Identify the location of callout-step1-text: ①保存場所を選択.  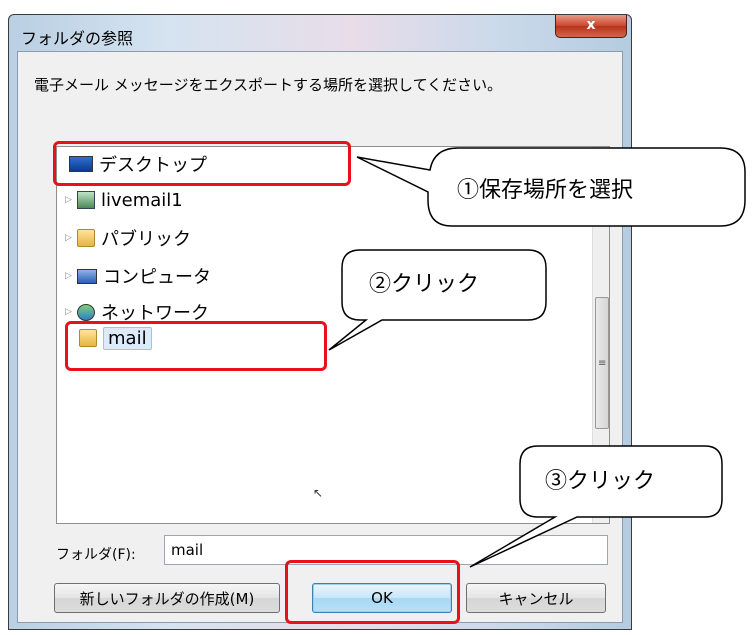
(545, 190).